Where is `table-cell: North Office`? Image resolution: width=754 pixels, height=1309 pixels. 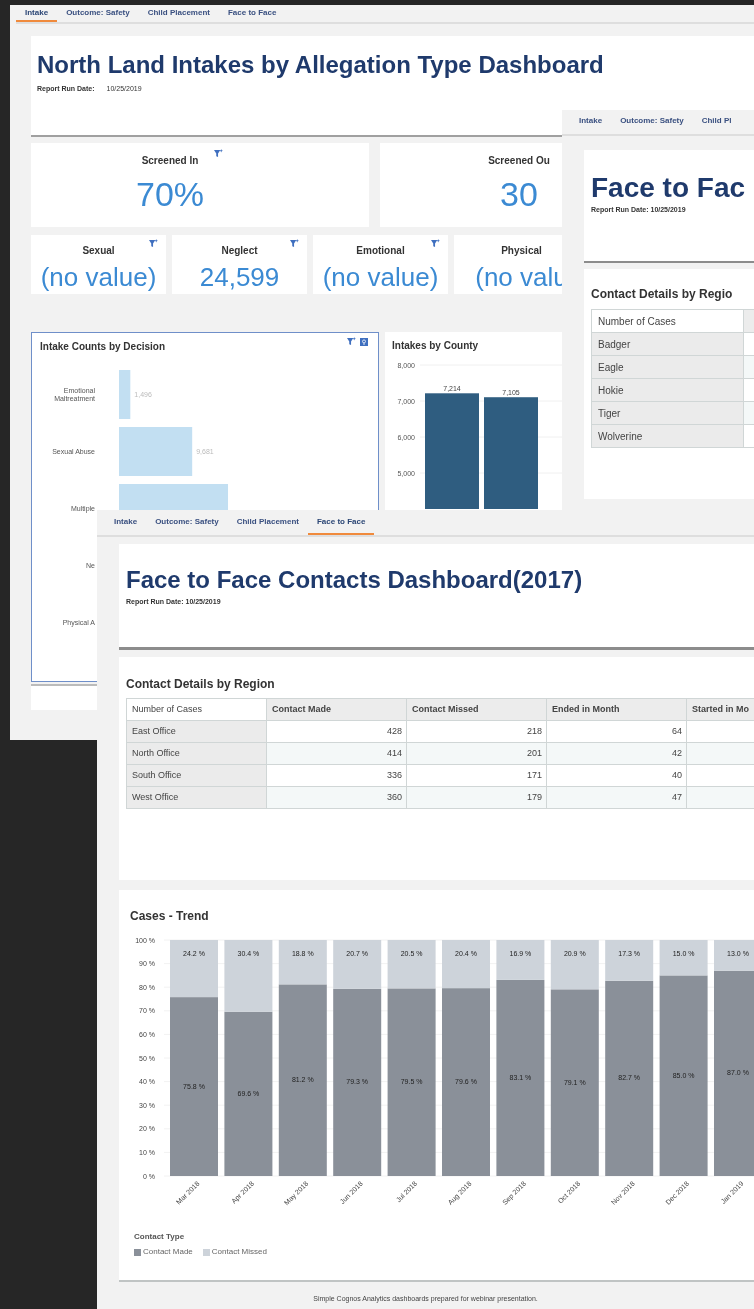 table-cell: North Office is located at coordinates (196, 753).